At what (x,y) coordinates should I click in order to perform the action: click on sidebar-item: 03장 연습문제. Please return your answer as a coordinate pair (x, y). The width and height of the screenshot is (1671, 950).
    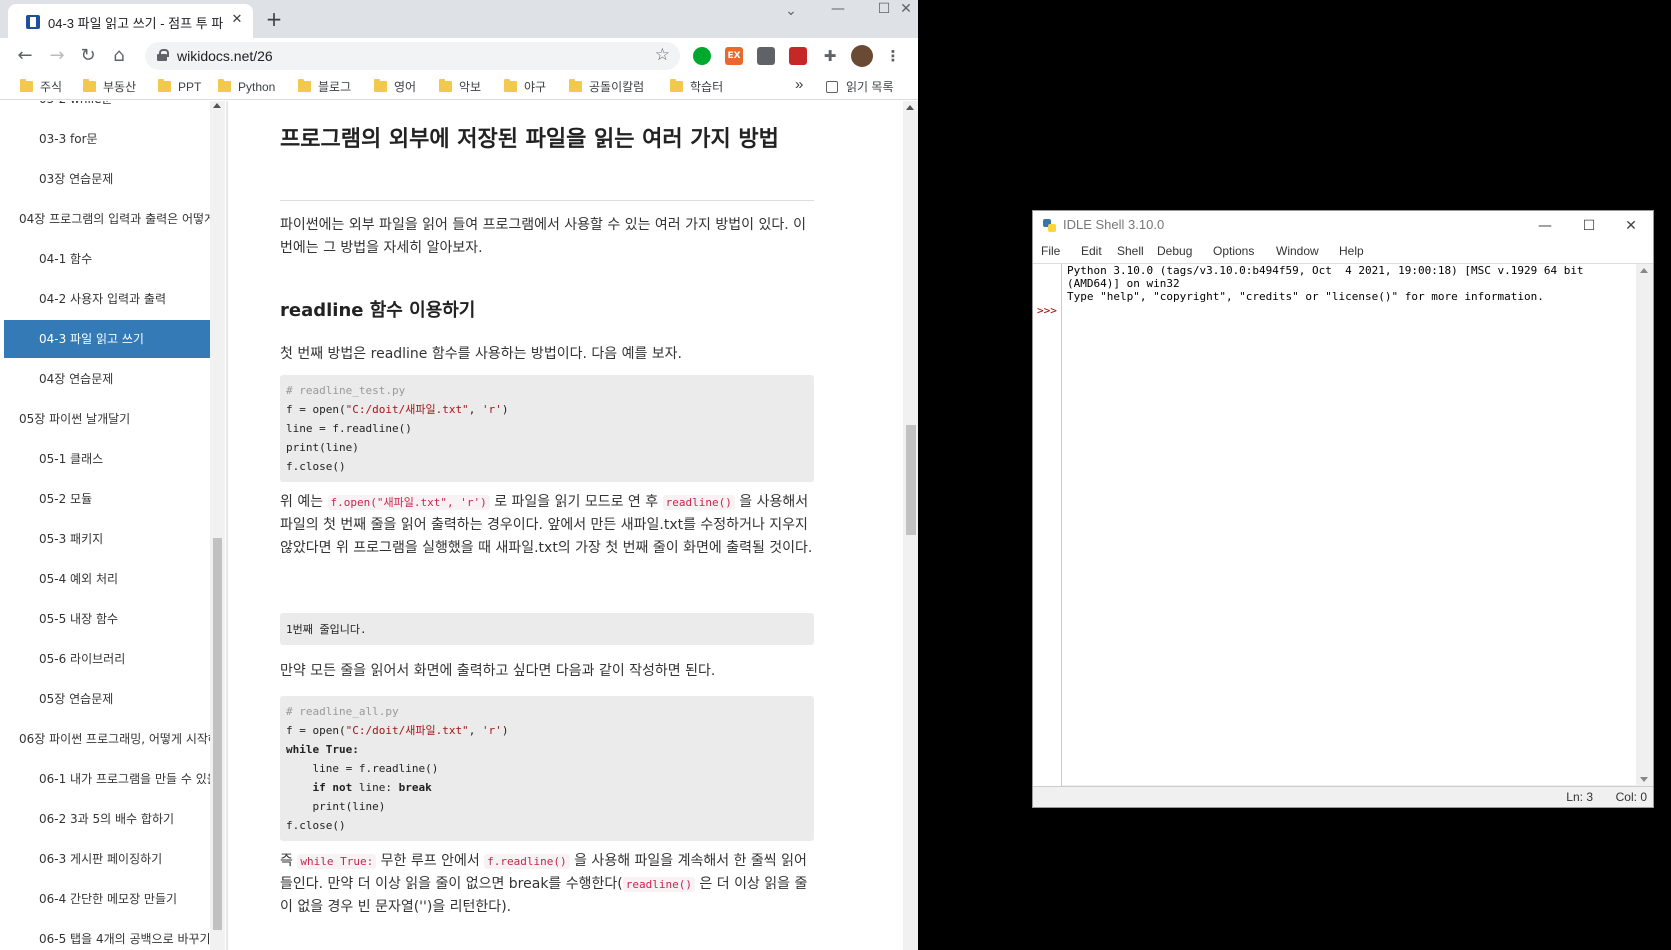
    Looking at the image, I should click on (107, 179).